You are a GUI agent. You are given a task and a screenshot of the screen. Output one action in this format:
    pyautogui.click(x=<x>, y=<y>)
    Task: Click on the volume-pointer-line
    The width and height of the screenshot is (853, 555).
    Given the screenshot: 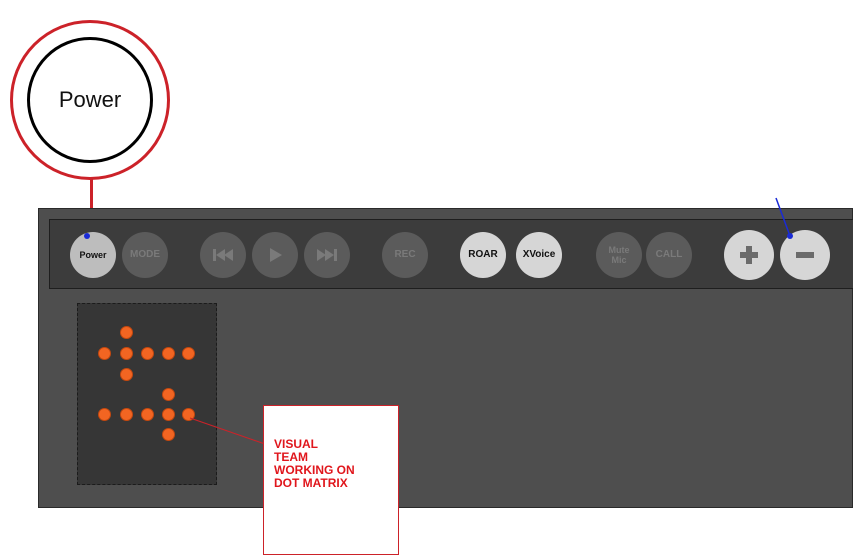 What is the action you would take?
    pyautogui.click(x=784, y=218)
    